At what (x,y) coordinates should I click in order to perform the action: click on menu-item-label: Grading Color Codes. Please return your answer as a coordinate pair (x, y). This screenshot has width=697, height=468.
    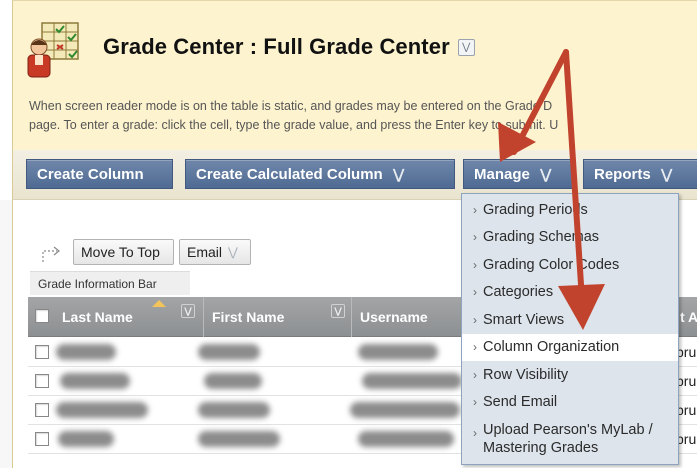
    Looking at the image, I should click on (551, 264).